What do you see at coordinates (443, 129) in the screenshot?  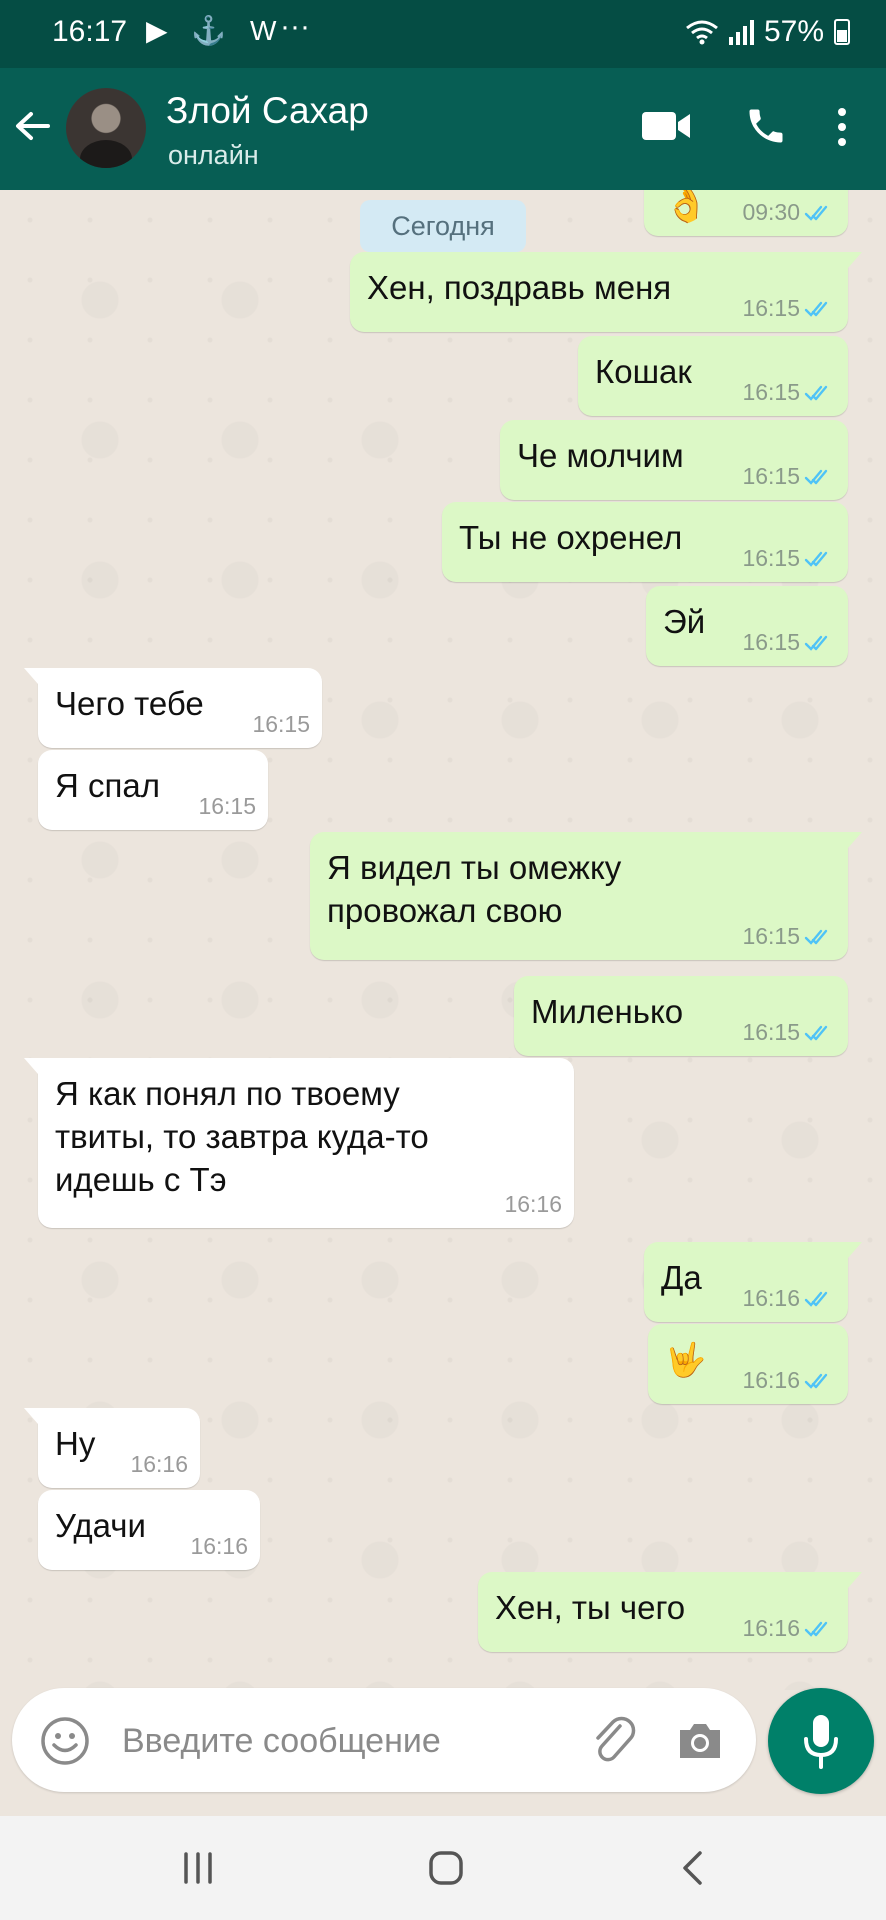 I see `chat-header: Злой Сахар онлайн` at bounding box center [443, 129].